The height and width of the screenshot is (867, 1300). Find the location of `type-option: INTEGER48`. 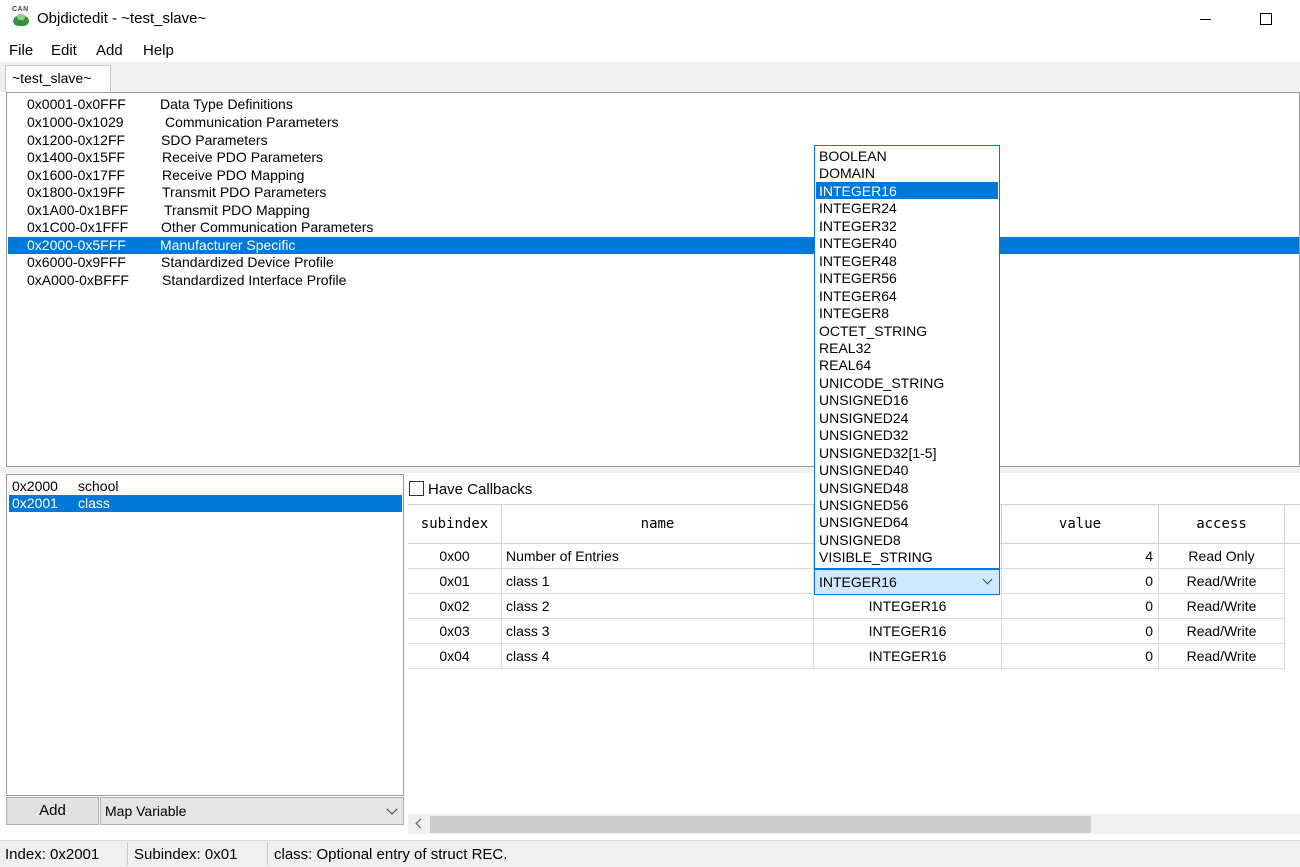

type-option: INTEGER48 is located at coordinates (907, 261).